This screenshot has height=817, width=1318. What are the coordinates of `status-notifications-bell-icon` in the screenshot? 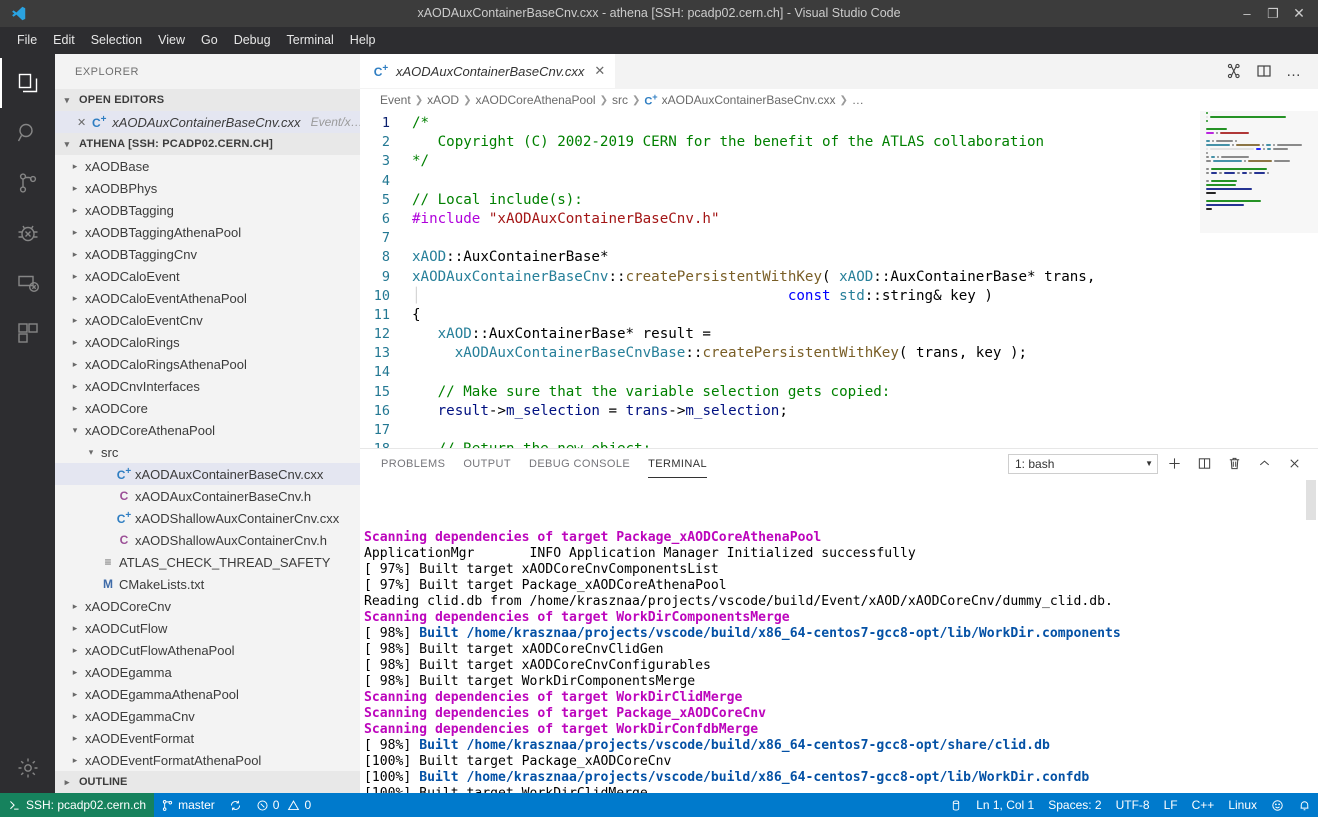 It's located at (1304, 805).